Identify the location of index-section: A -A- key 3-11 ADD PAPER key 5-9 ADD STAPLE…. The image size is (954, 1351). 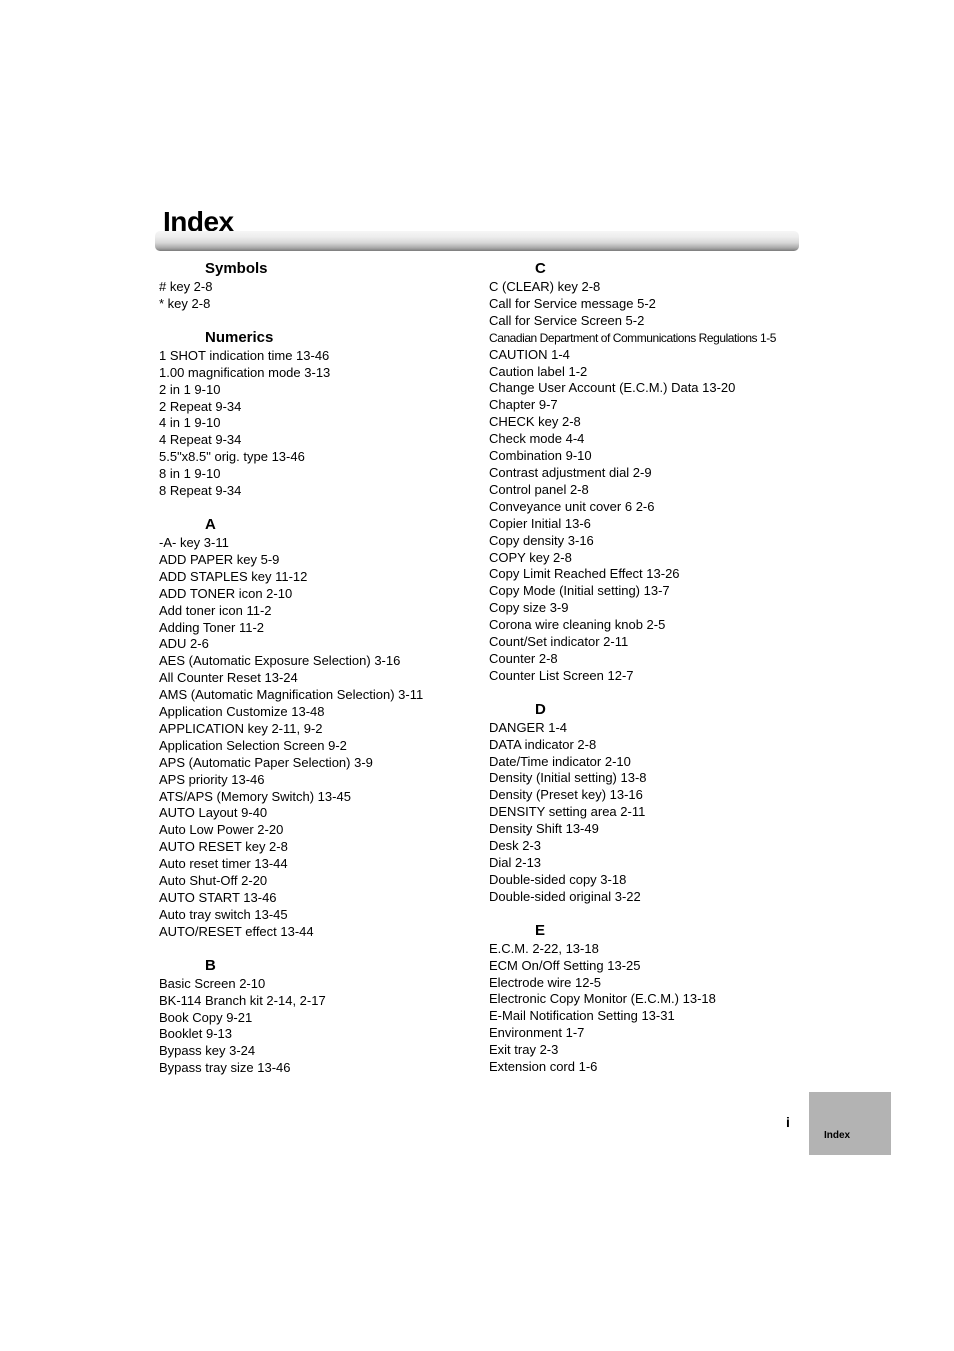
(319, 728).